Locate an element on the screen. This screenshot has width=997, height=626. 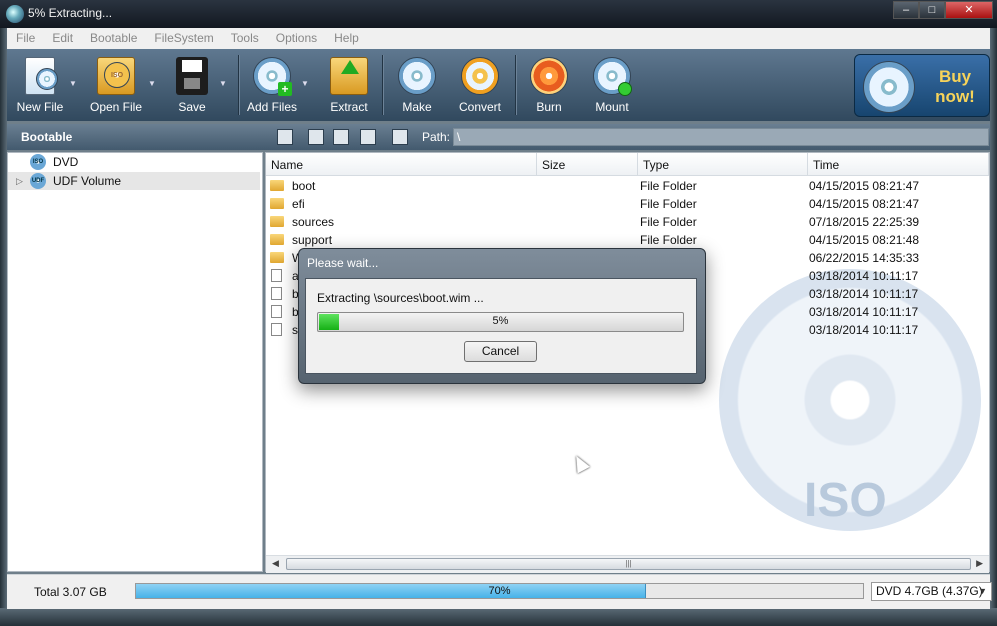
window-frame-bottom is located at coordinates (498, 617).